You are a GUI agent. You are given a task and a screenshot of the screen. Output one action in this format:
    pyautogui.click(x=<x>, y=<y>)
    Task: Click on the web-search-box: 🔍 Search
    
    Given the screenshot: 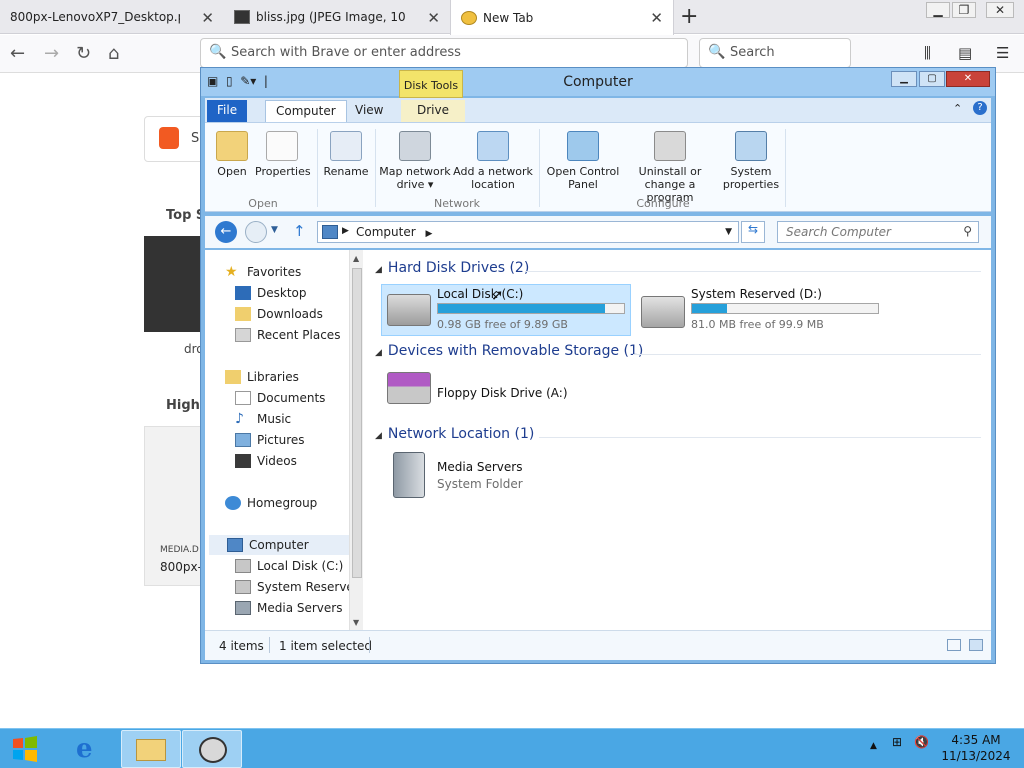 What is the action you would take?
    pyautogui.click(x=775, y=53)
    